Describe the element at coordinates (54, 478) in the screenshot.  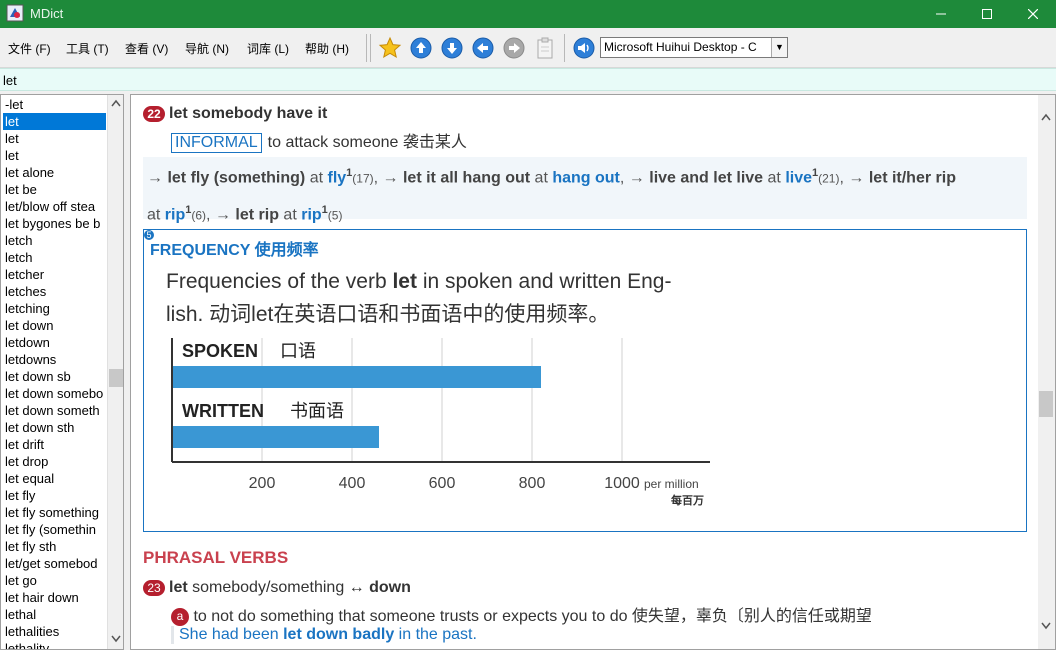
I see `word-list-item: let equal` at that location.